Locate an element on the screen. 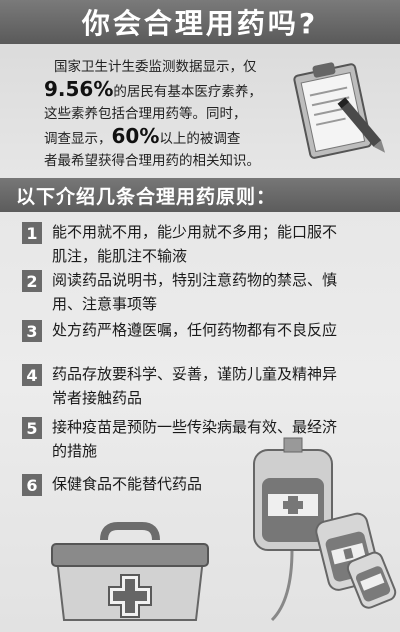  principle-item-6: 6 保健食品不能替代药品 is located at coordinates (112, 484).